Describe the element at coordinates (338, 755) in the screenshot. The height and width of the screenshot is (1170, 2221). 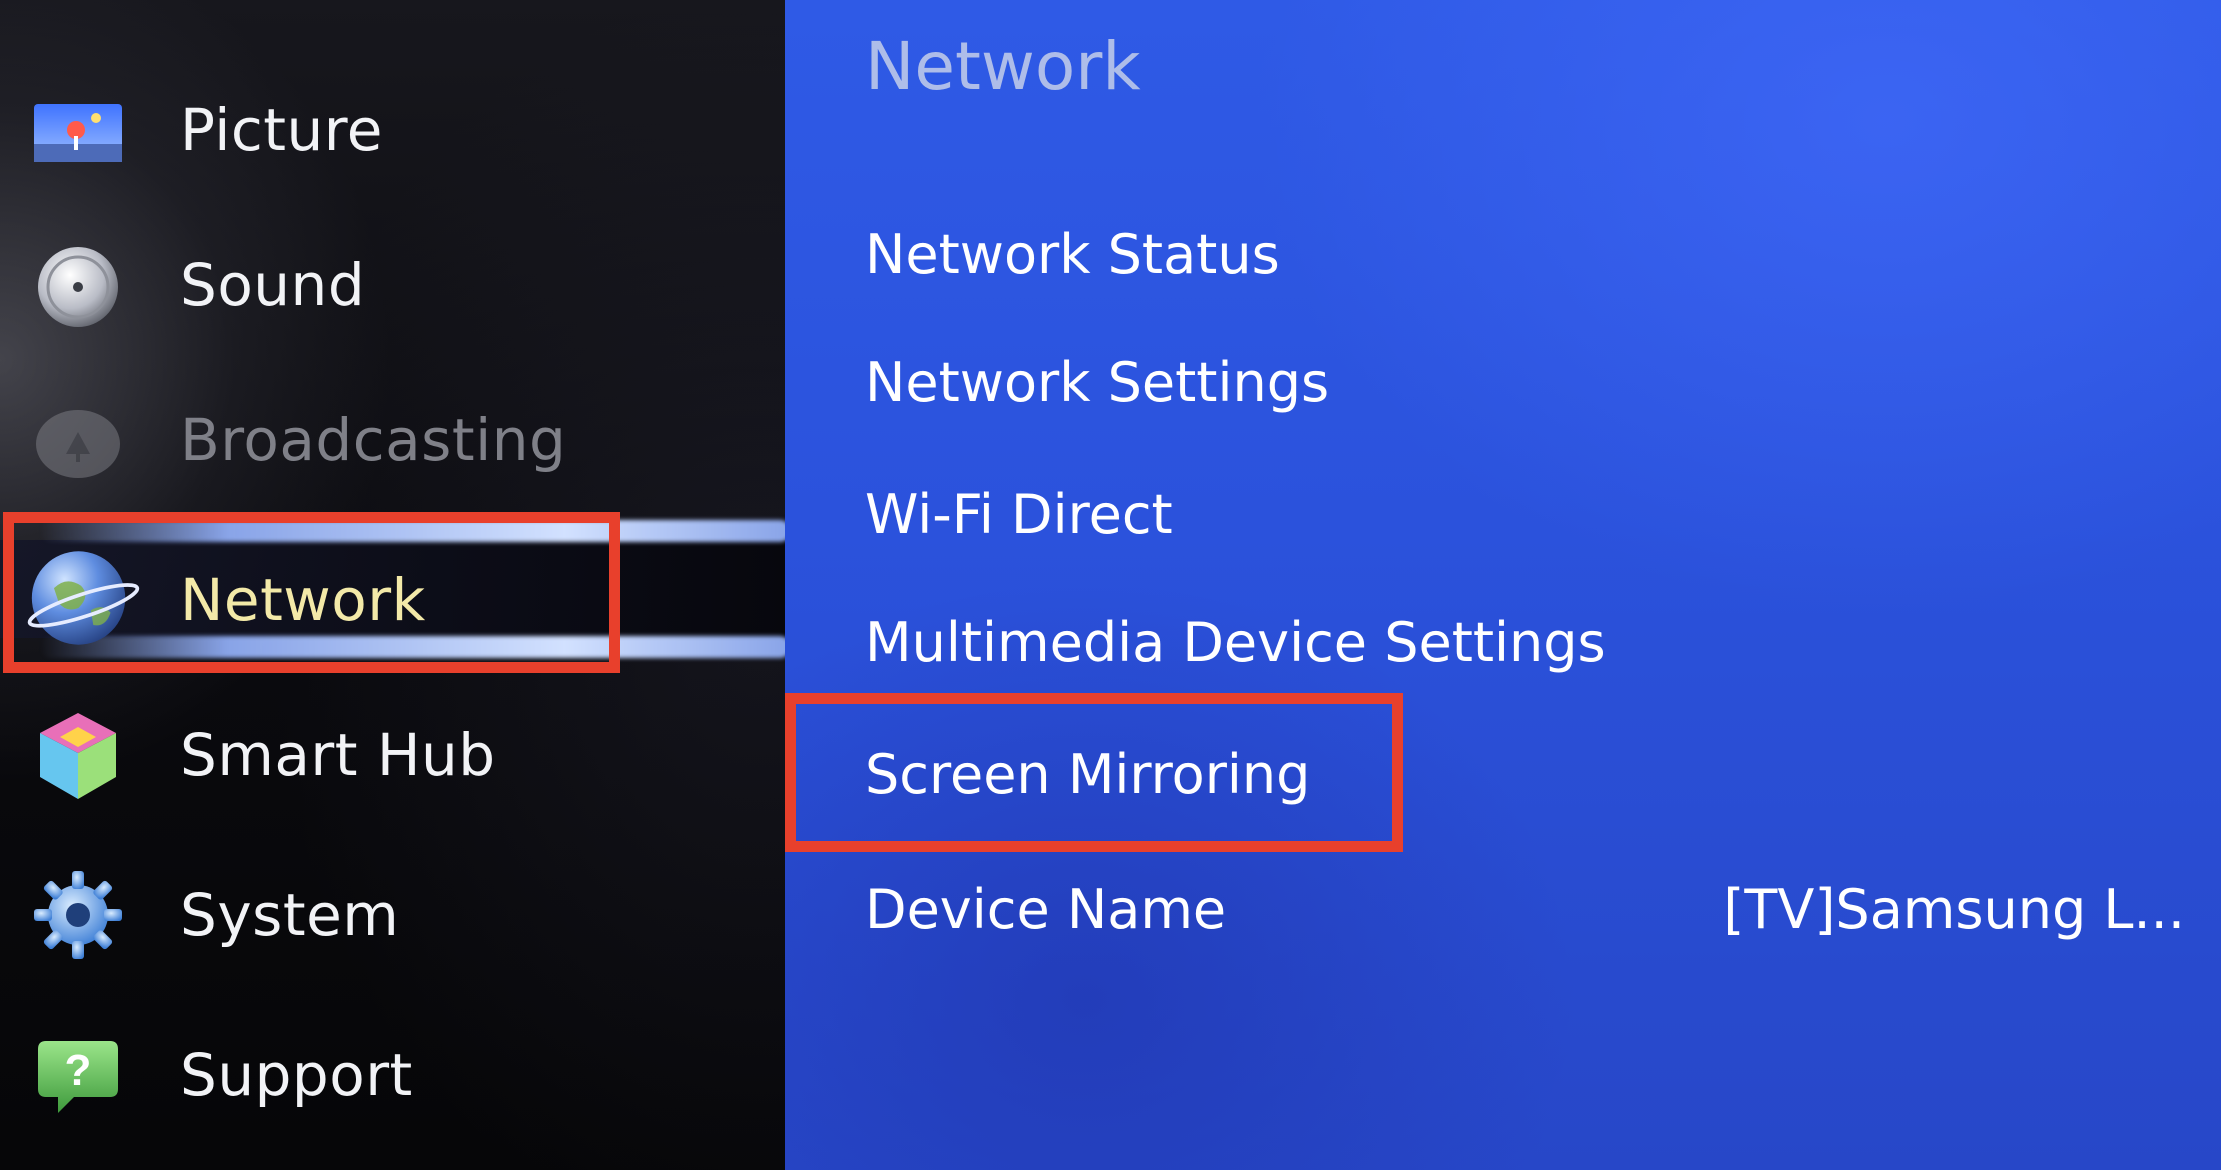
I see `sidebar-item-label: Smart Hub` at that location.